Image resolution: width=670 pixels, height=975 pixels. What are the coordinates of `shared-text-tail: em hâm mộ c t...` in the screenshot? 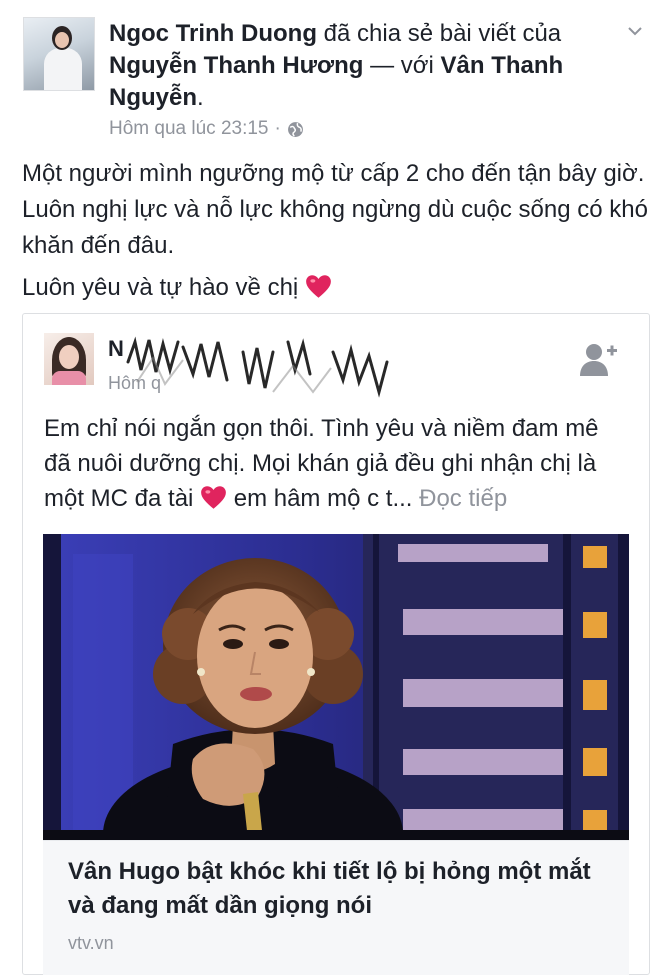 It's located at (320, 498).